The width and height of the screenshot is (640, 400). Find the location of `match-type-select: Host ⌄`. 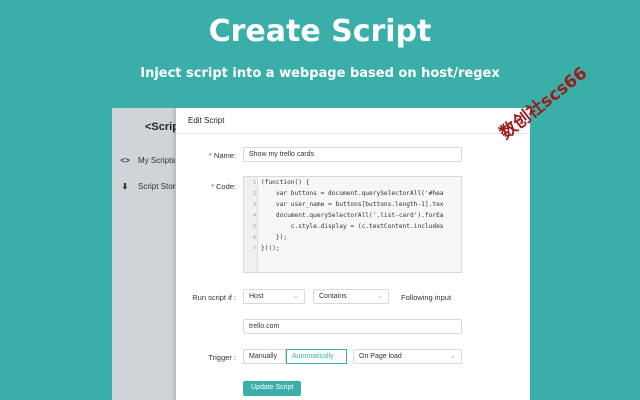

match-type-select: Host ⌄ is located at coordinates (274, 296).